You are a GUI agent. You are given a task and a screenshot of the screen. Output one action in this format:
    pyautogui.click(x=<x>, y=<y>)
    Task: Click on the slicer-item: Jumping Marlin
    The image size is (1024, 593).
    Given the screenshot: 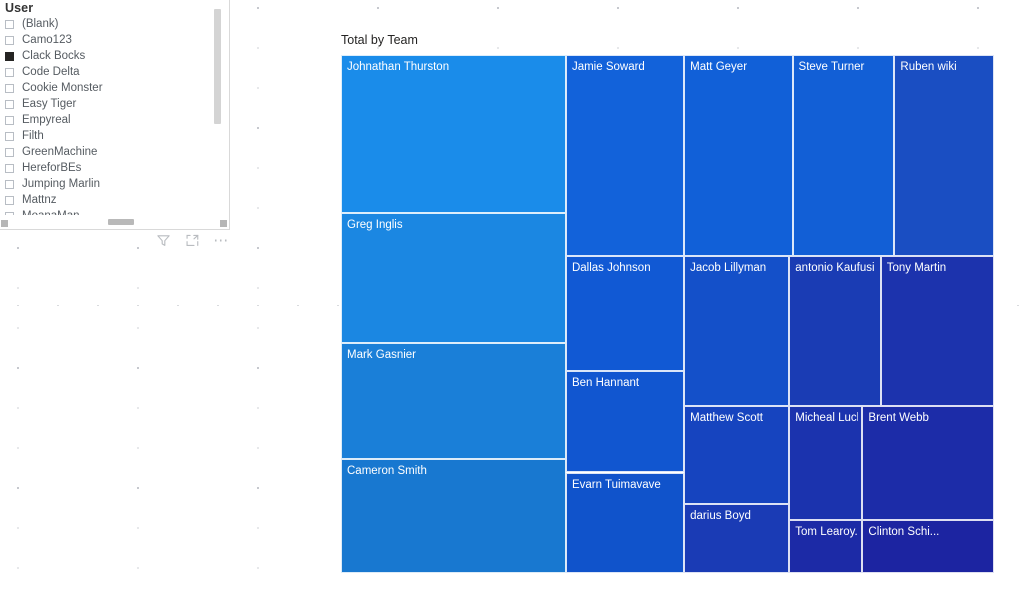 What is the action you would take?
    pyautogui.click(x=106, y=184)
    